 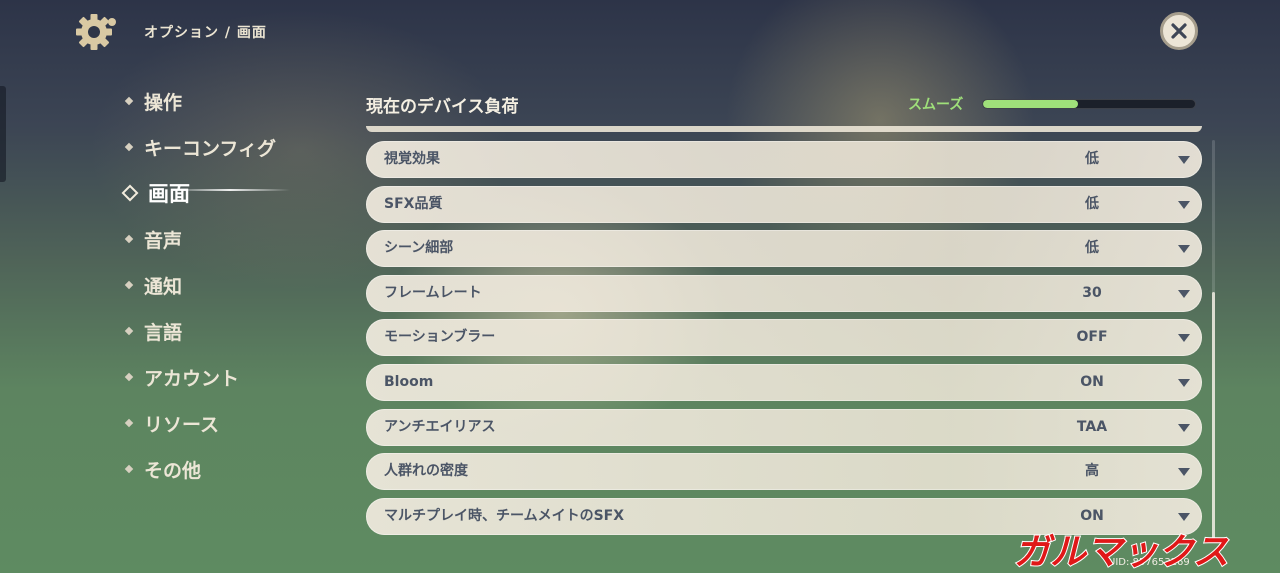 What do you see at coordinates (173, 470) in the screenshot?
I see `nav-item-label: その他` at bounding box center [173, 470].